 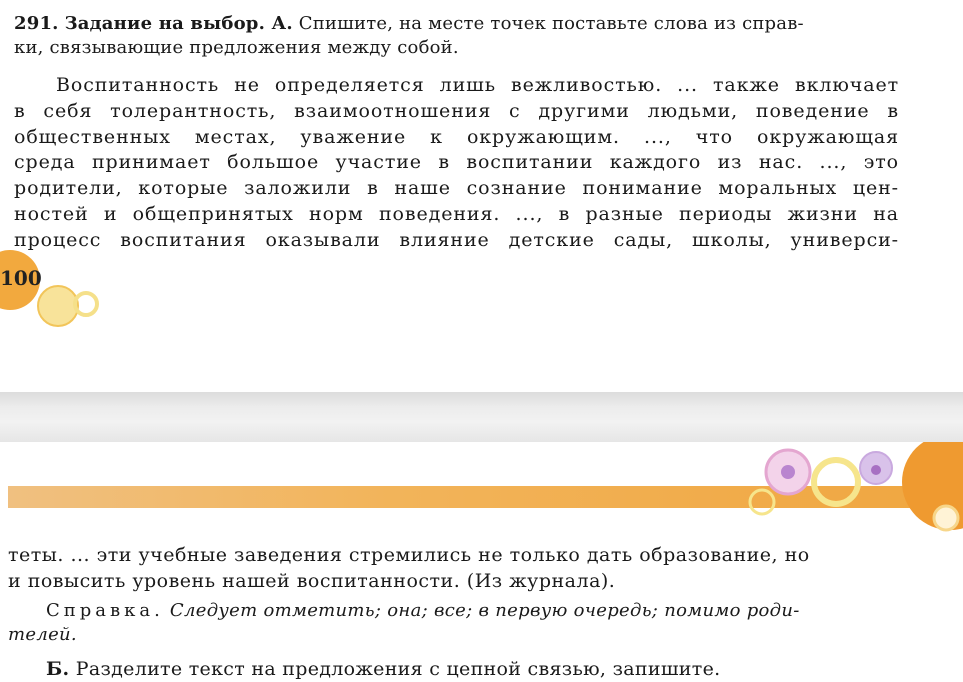 I want to click on decorative-circles-right, so click(x=855, y=487).